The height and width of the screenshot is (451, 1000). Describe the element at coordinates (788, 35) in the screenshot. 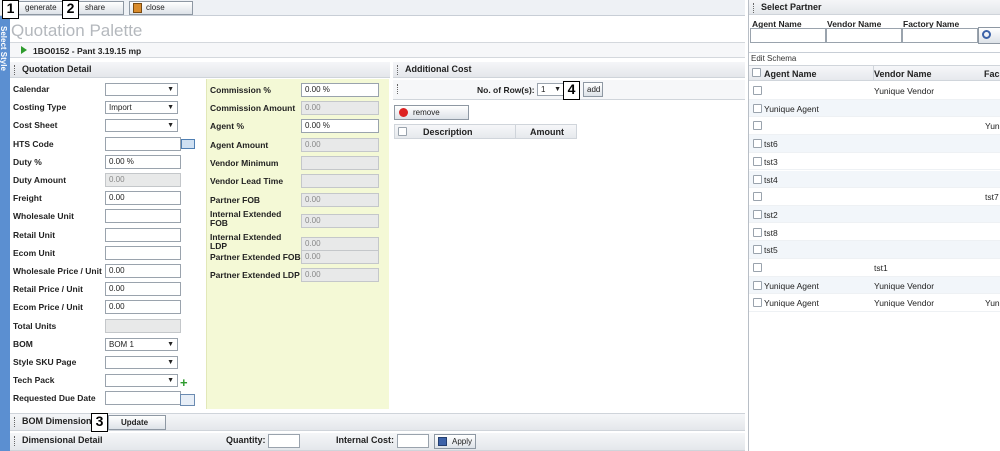

I see `agent-name-search-input` at that location.